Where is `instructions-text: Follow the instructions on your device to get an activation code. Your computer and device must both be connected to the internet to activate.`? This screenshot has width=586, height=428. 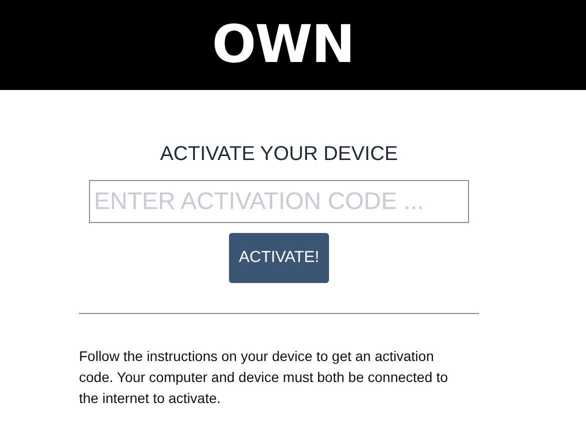
instructions-text: Follow the instructions on your device to get an activation code. Your computer and device must both be connected to the internet to activate. is located at coordinates (264, 377).